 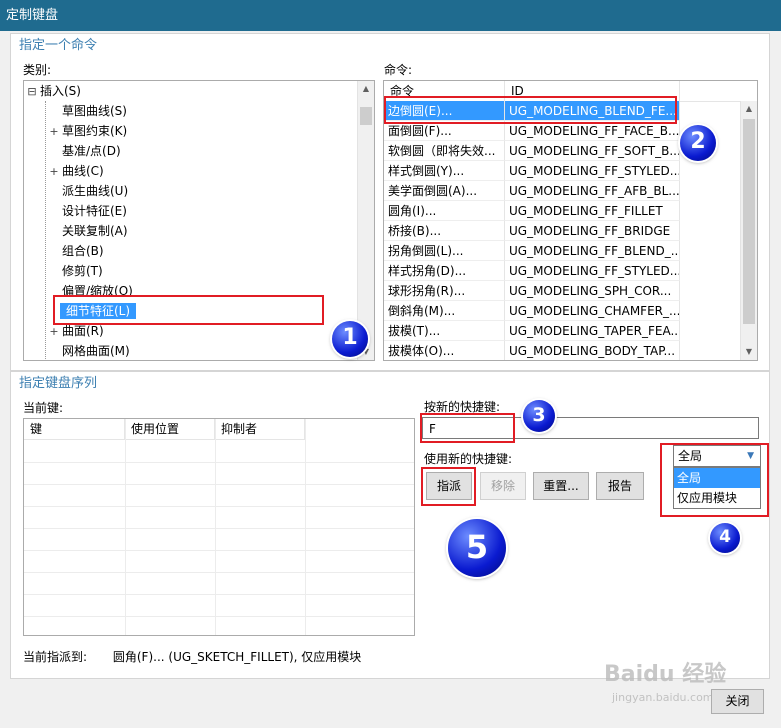 I want to click on tree-item: 草图曲线(S), so click(x=88, y=111).